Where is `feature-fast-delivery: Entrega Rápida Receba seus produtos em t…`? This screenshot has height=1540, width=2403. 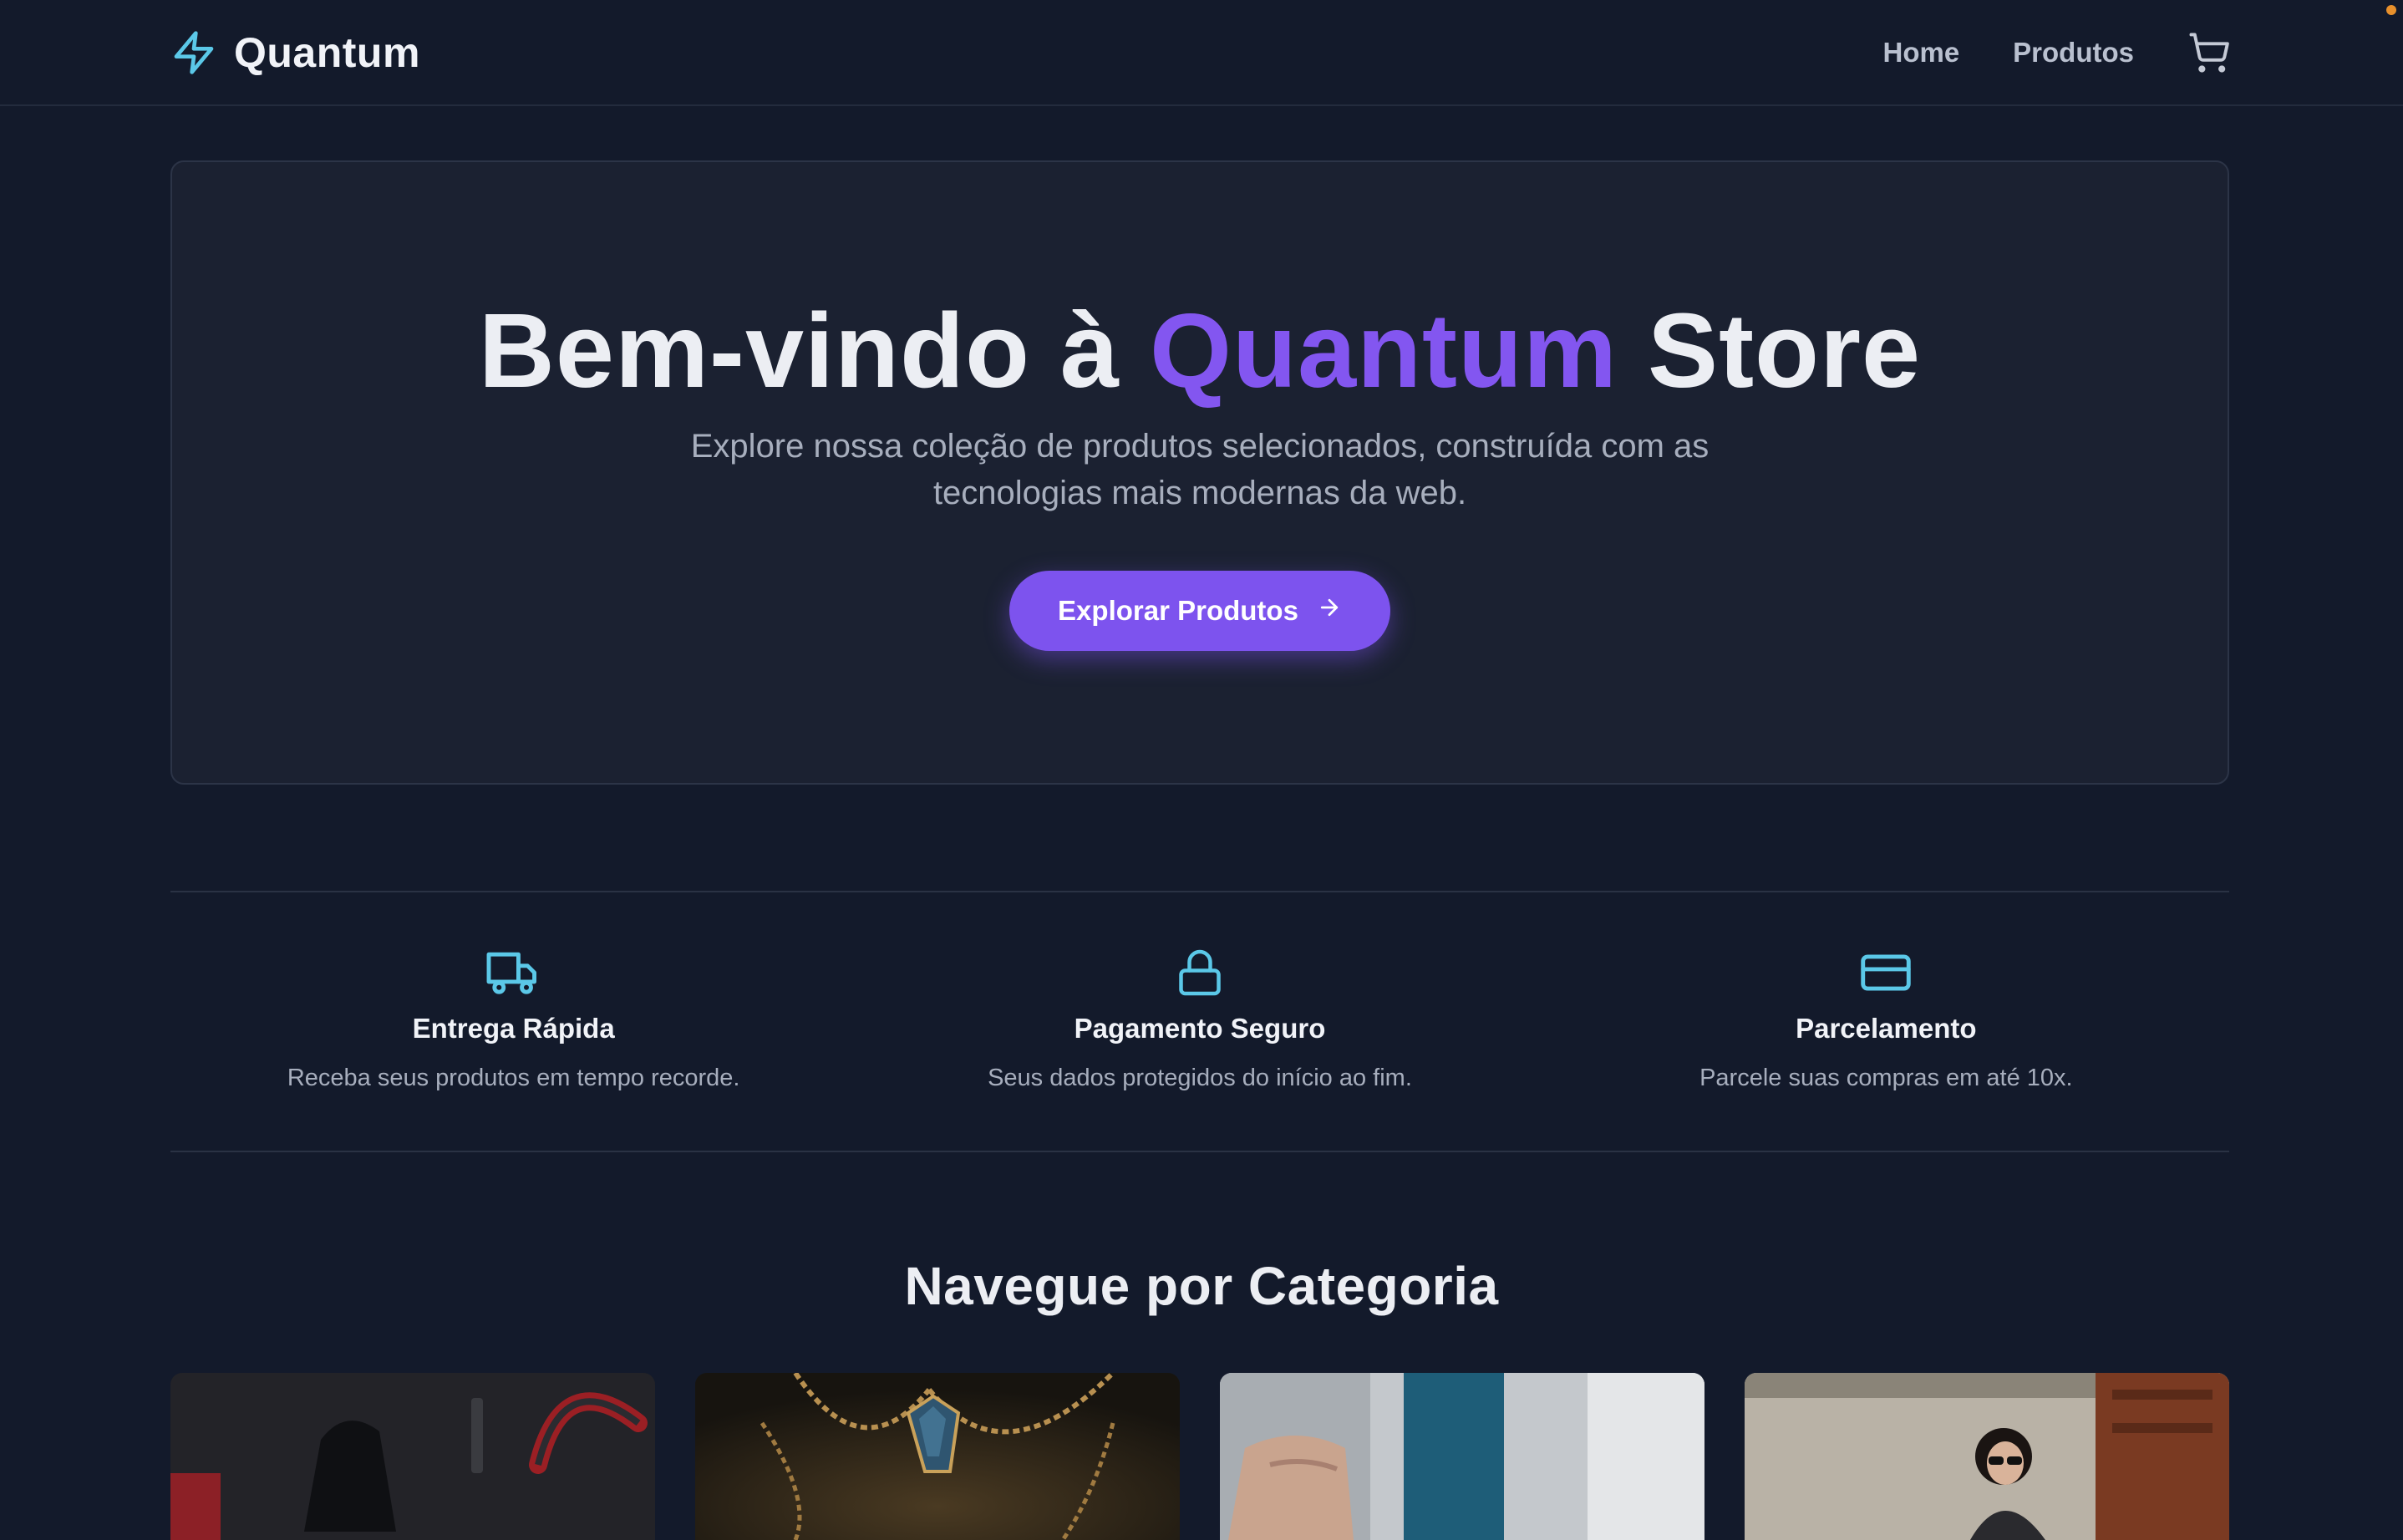 feature-fast-delivery: Entrega Rápida Receba seus produtos em t… is located at coordinates (513, 1022).